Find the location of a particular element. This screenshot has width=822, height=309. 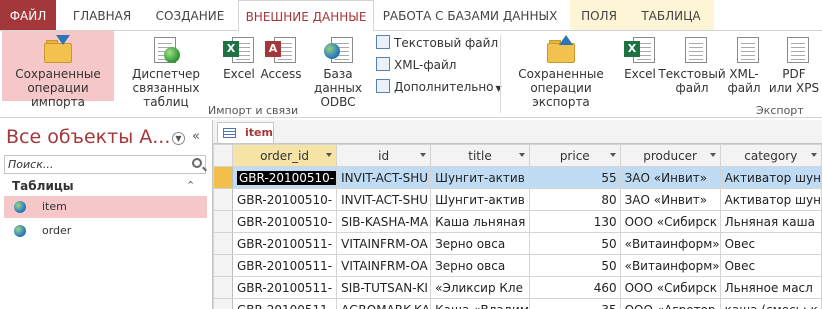

cell-producer: ООО «Агротор is located at coordinates (670, 303).